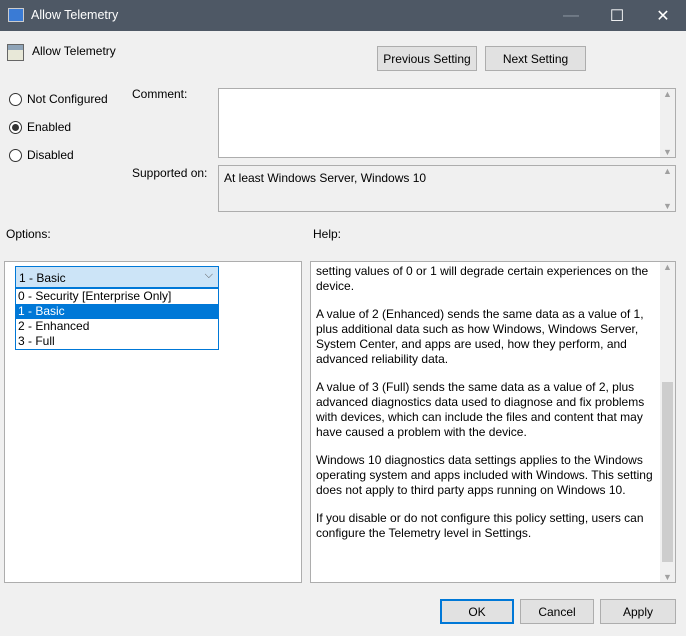 The width and height of the screenshot is (686, 636). What do you see at coordinates (15, 52) in the screenshot?
I see `policy-icon` at bounding box center [15, 52].